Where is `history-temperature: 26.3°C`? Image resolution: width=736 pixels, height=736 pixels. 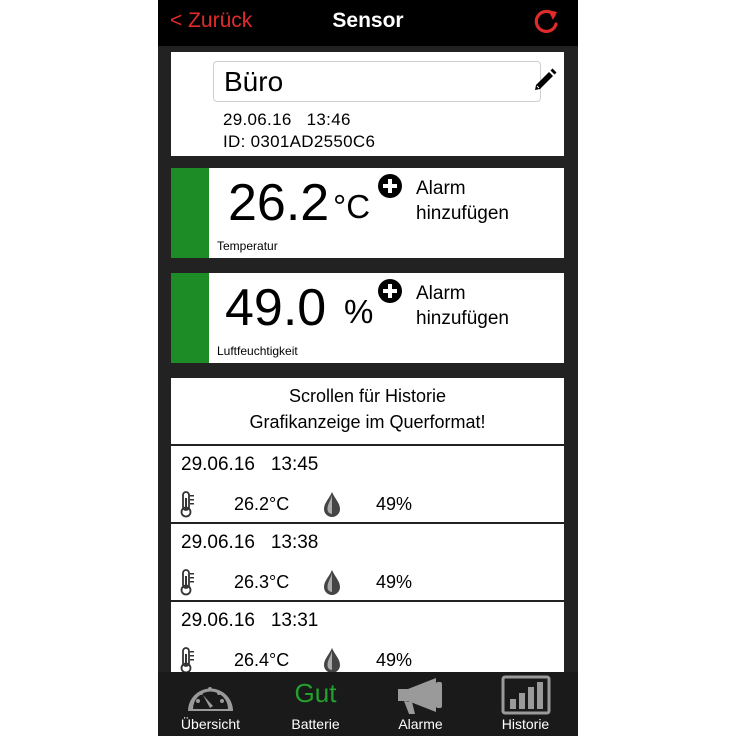
history-temperature: 26.3°C is located at coordinates (262, 582).